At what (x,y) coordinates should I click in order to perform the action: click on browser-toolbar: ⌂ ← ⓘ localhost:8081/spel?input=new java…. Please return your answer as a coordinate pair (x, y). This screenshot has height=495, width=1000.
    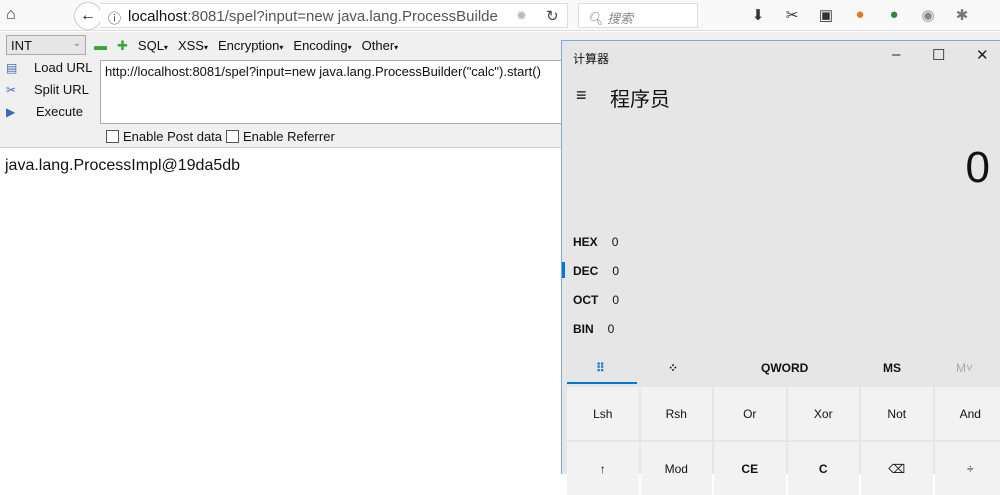
    Looking at the image, I should click on (500, 15).